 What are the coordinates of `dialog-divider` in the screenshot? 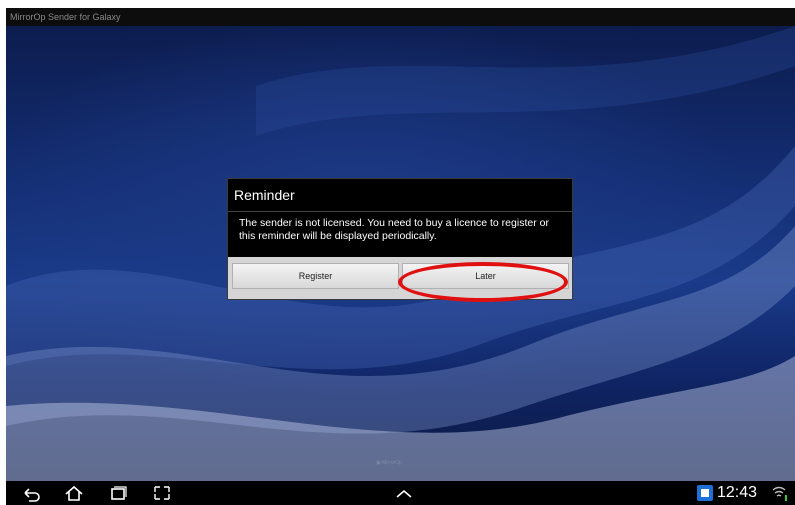 It's located at (400, 211).